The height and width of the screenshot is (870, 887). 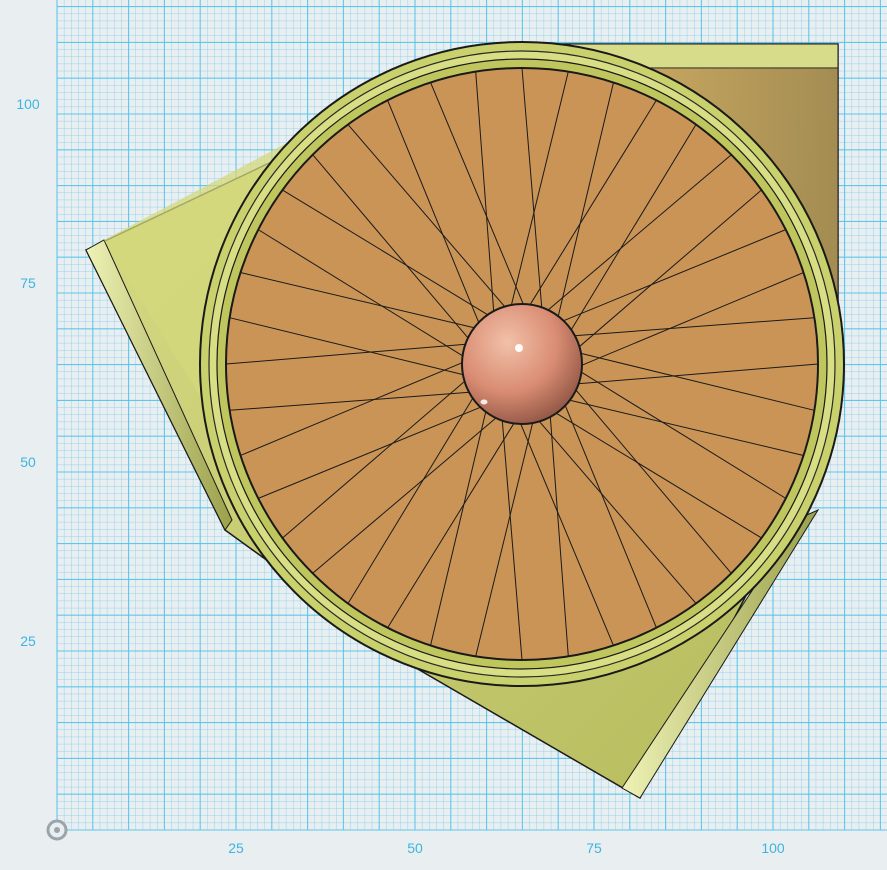 I want to click on y-axis-labels: 100 75 50 25, so click(x=28, y=372).